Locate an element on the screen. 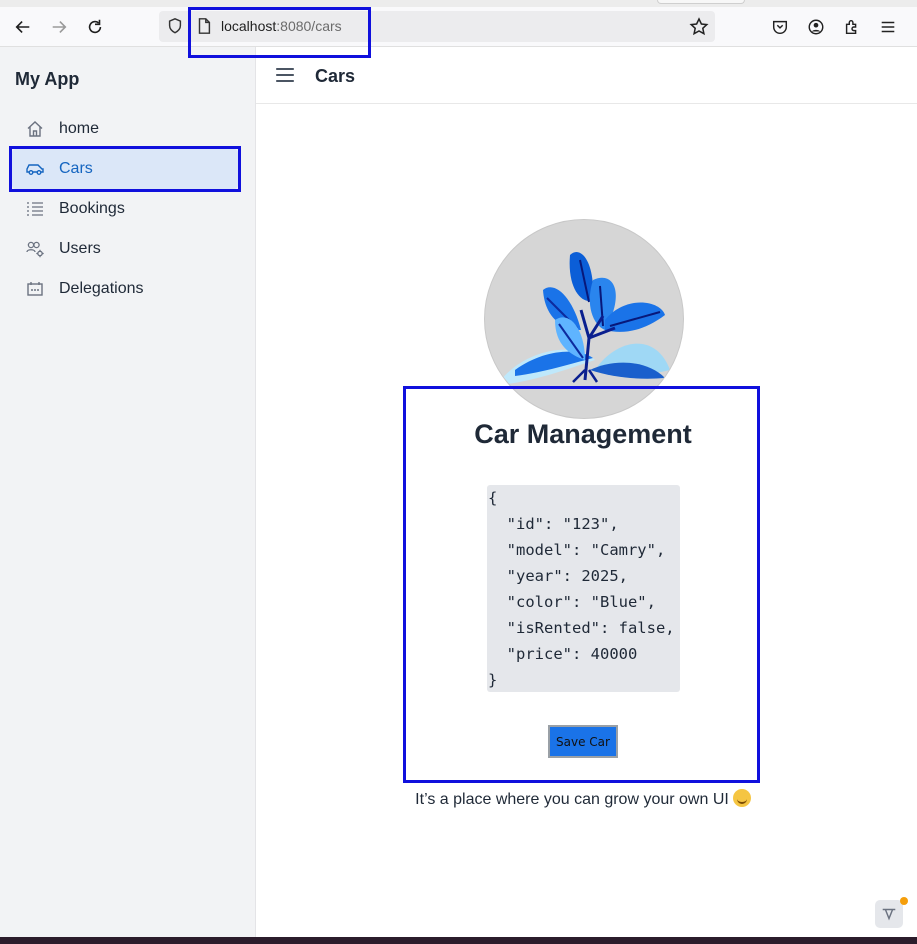 This screenshot has height=944, width=917. sidebar-item-cars: Cars is located at coordinates (125, 169).